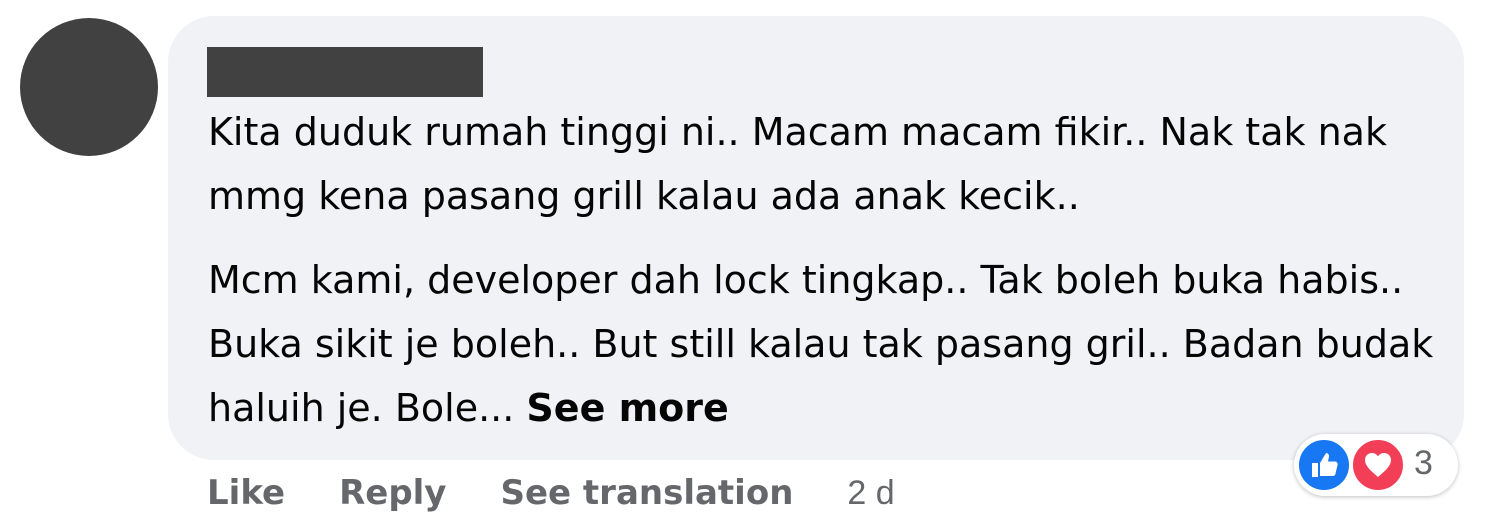 The height and width of the screenshot is (522, 1502). I want to click on see-translation-button: See translation, so click(646, 493).